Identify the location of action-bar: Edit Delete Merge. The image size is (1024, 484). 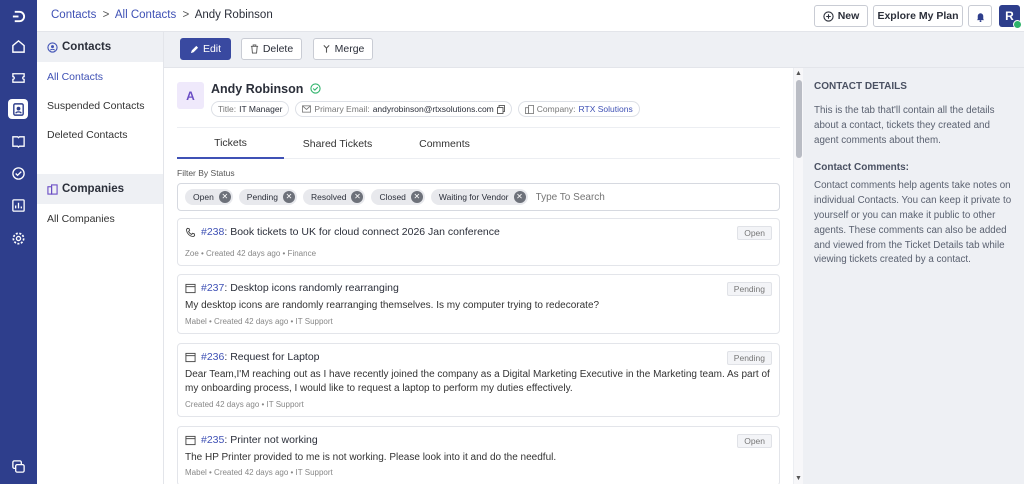
(594, 50).